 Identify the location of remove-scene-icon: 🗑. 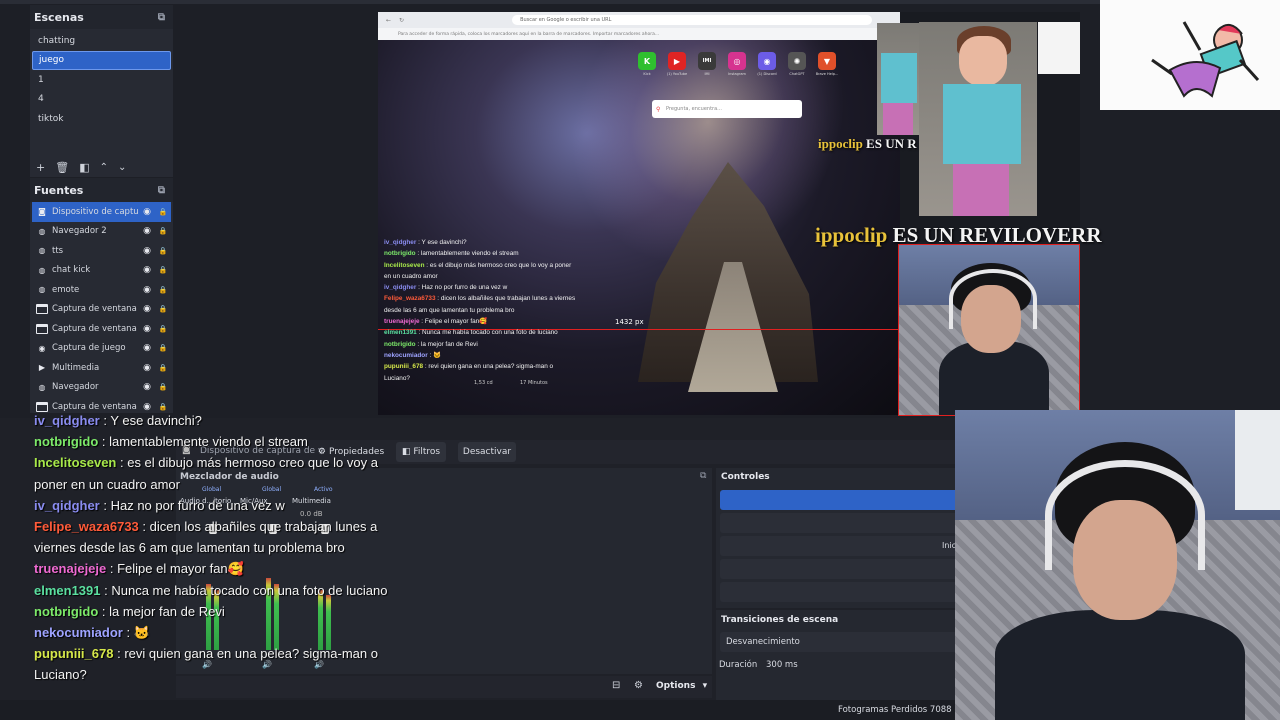
(62, 167).